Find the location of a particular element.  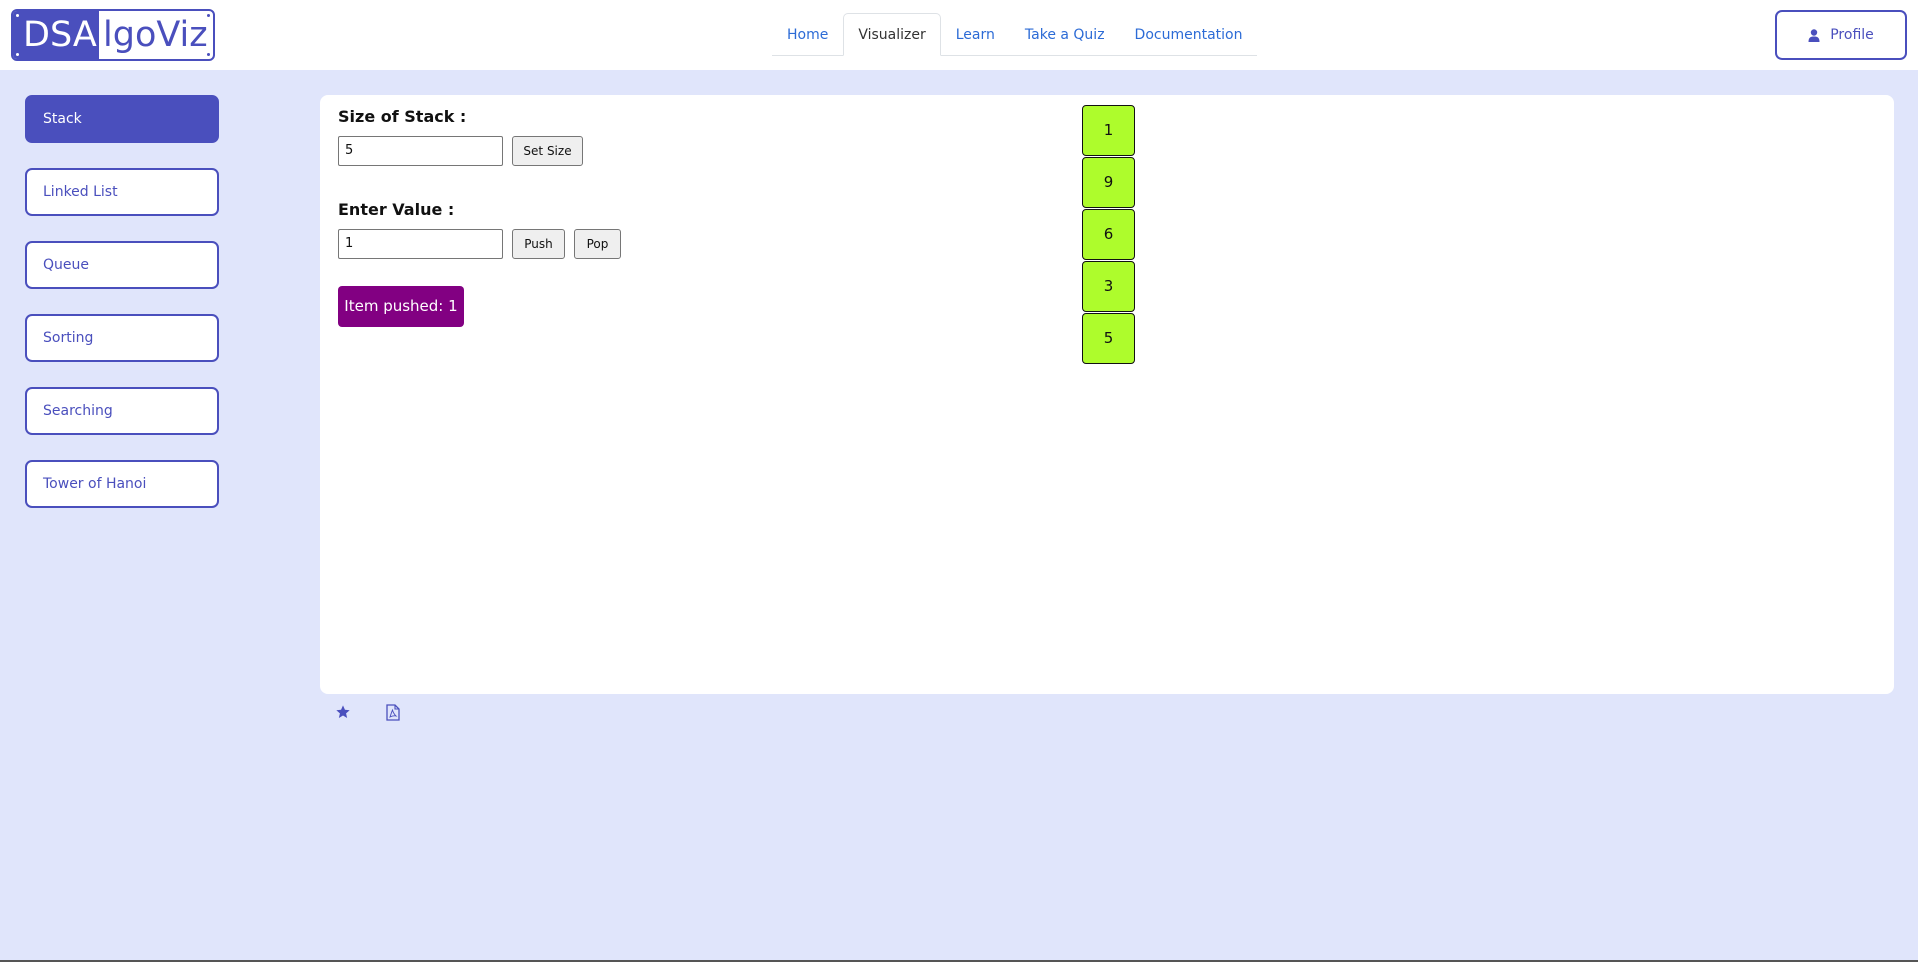

star-icon is located at coordinates (344, 713).